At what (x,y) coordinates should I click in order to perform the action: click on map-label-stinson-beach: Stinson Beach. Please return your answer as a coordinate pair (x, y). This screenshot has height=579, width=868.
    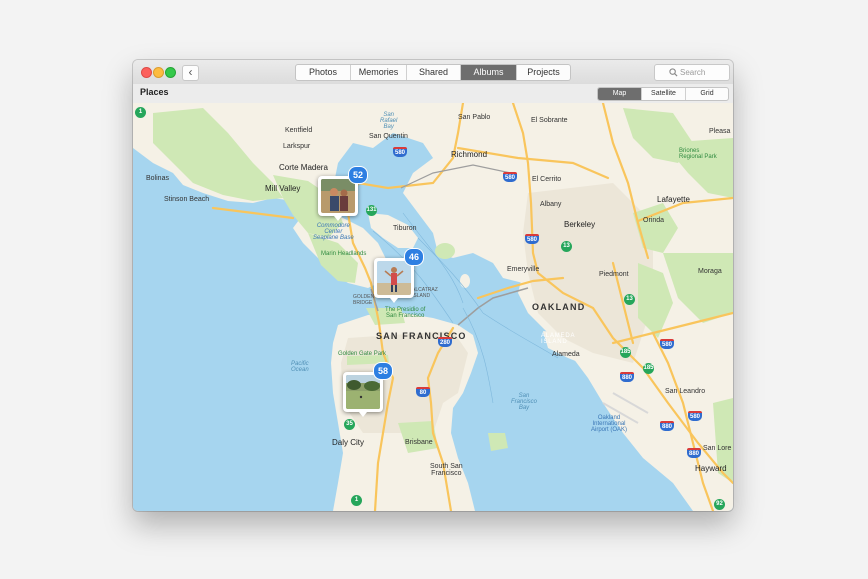
    Looking at the image, I should click on (187, 199).